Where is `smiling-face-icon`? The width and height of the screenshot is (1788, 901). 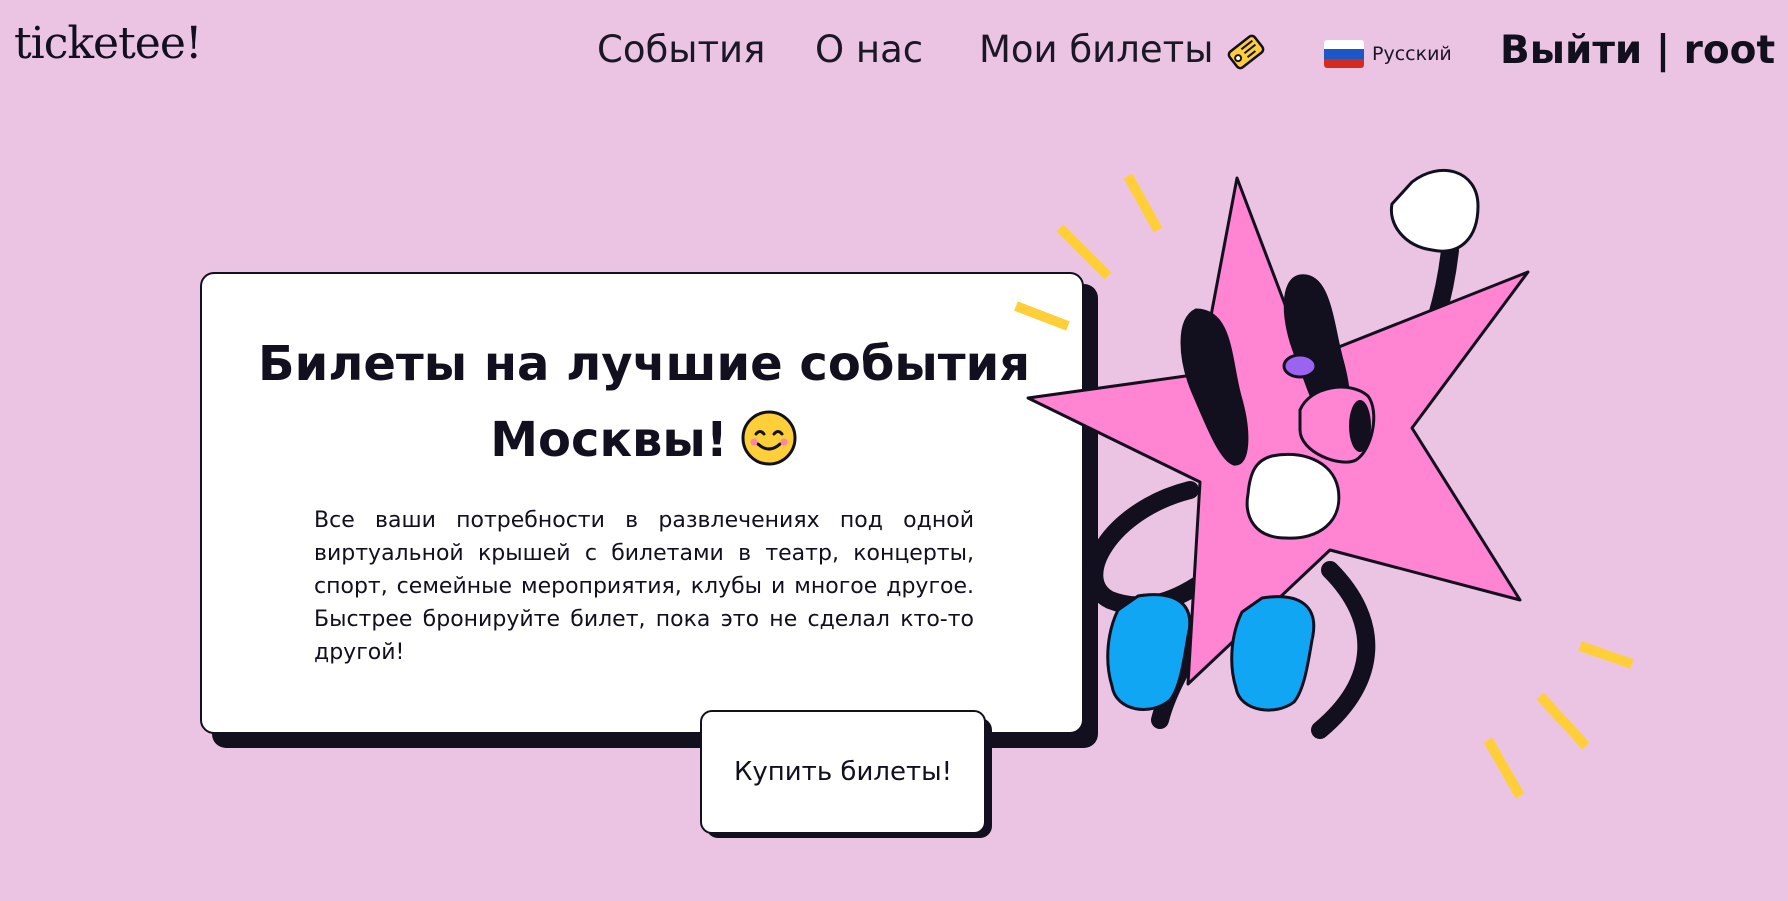
smiling-face-icon is located at coordinates (769, 438).